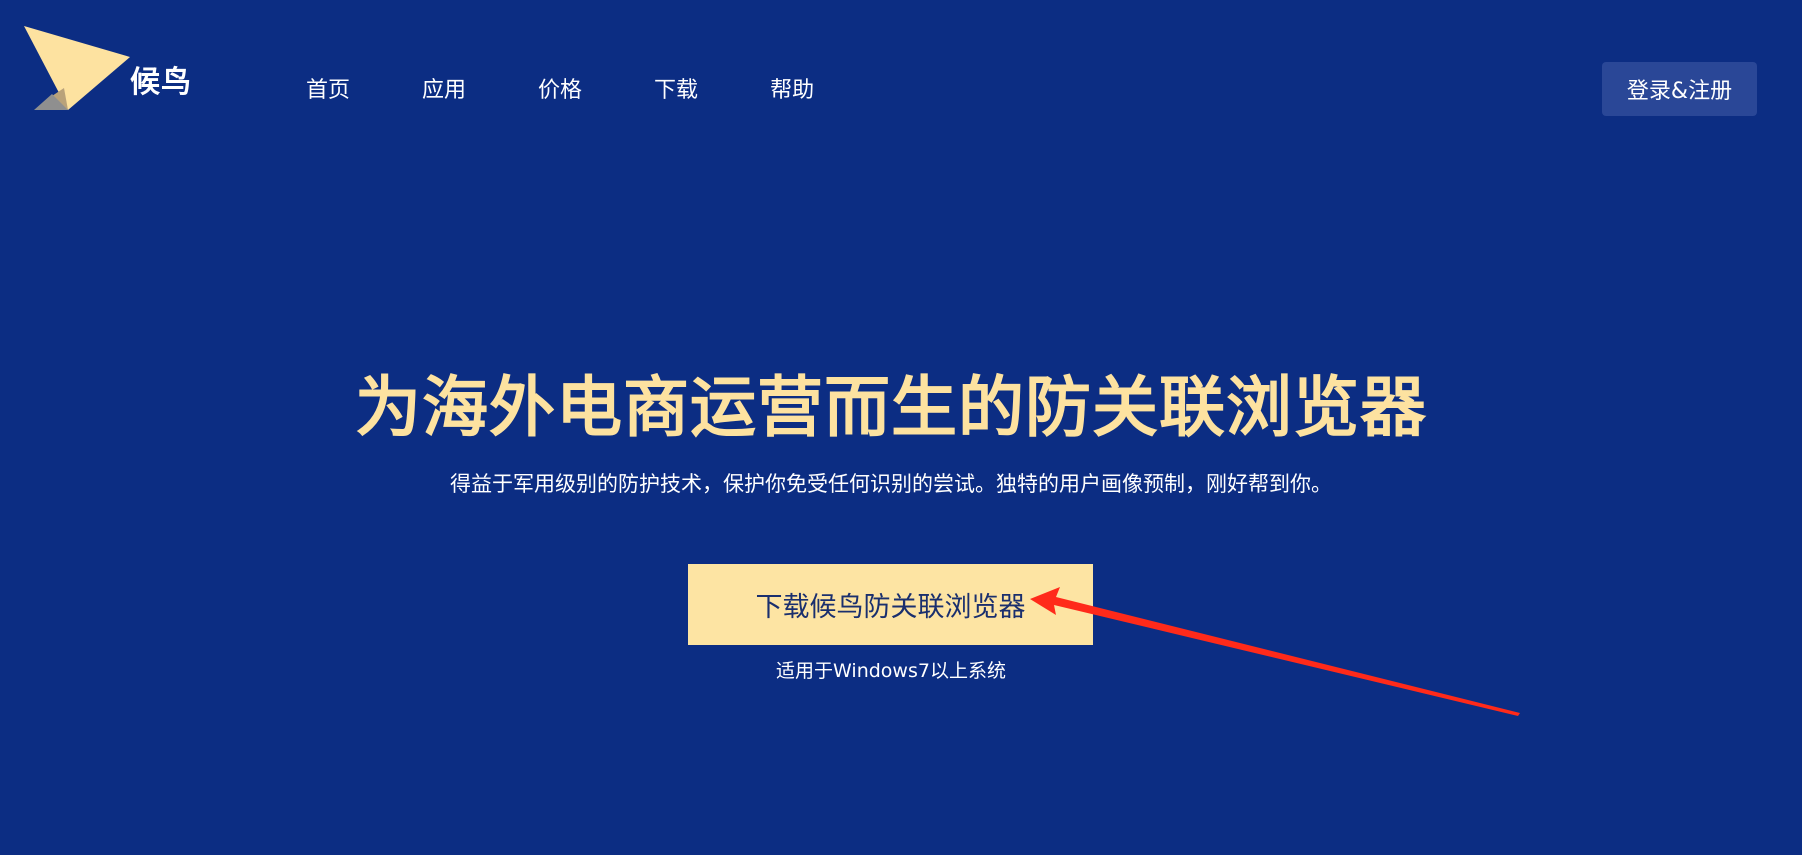 The height and width of the screenshot is (855, 1802). I want to click on system-requirement-note: 适用于Windows7以上系统, so click(891, 671).